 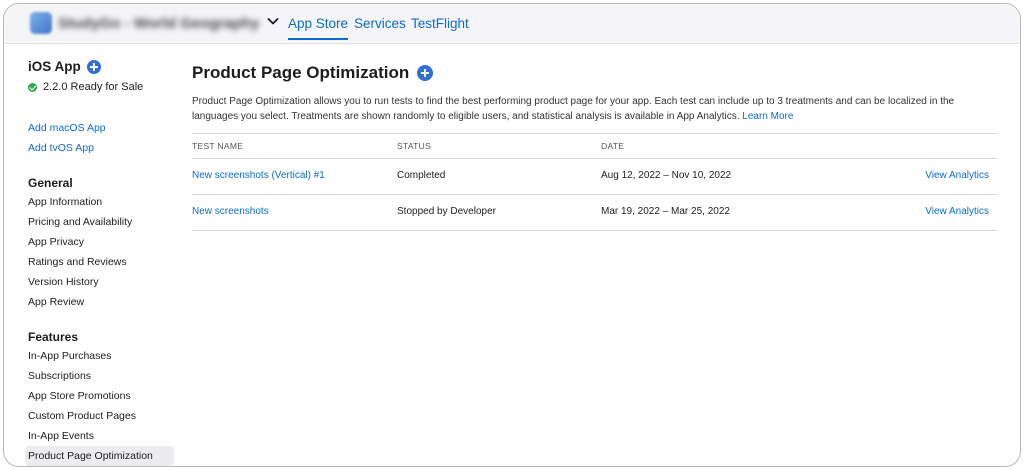 What do you see at coordinates (32, 87) in the screenshot?
I see `ready-check-icon` at bounding box center [32, 87].